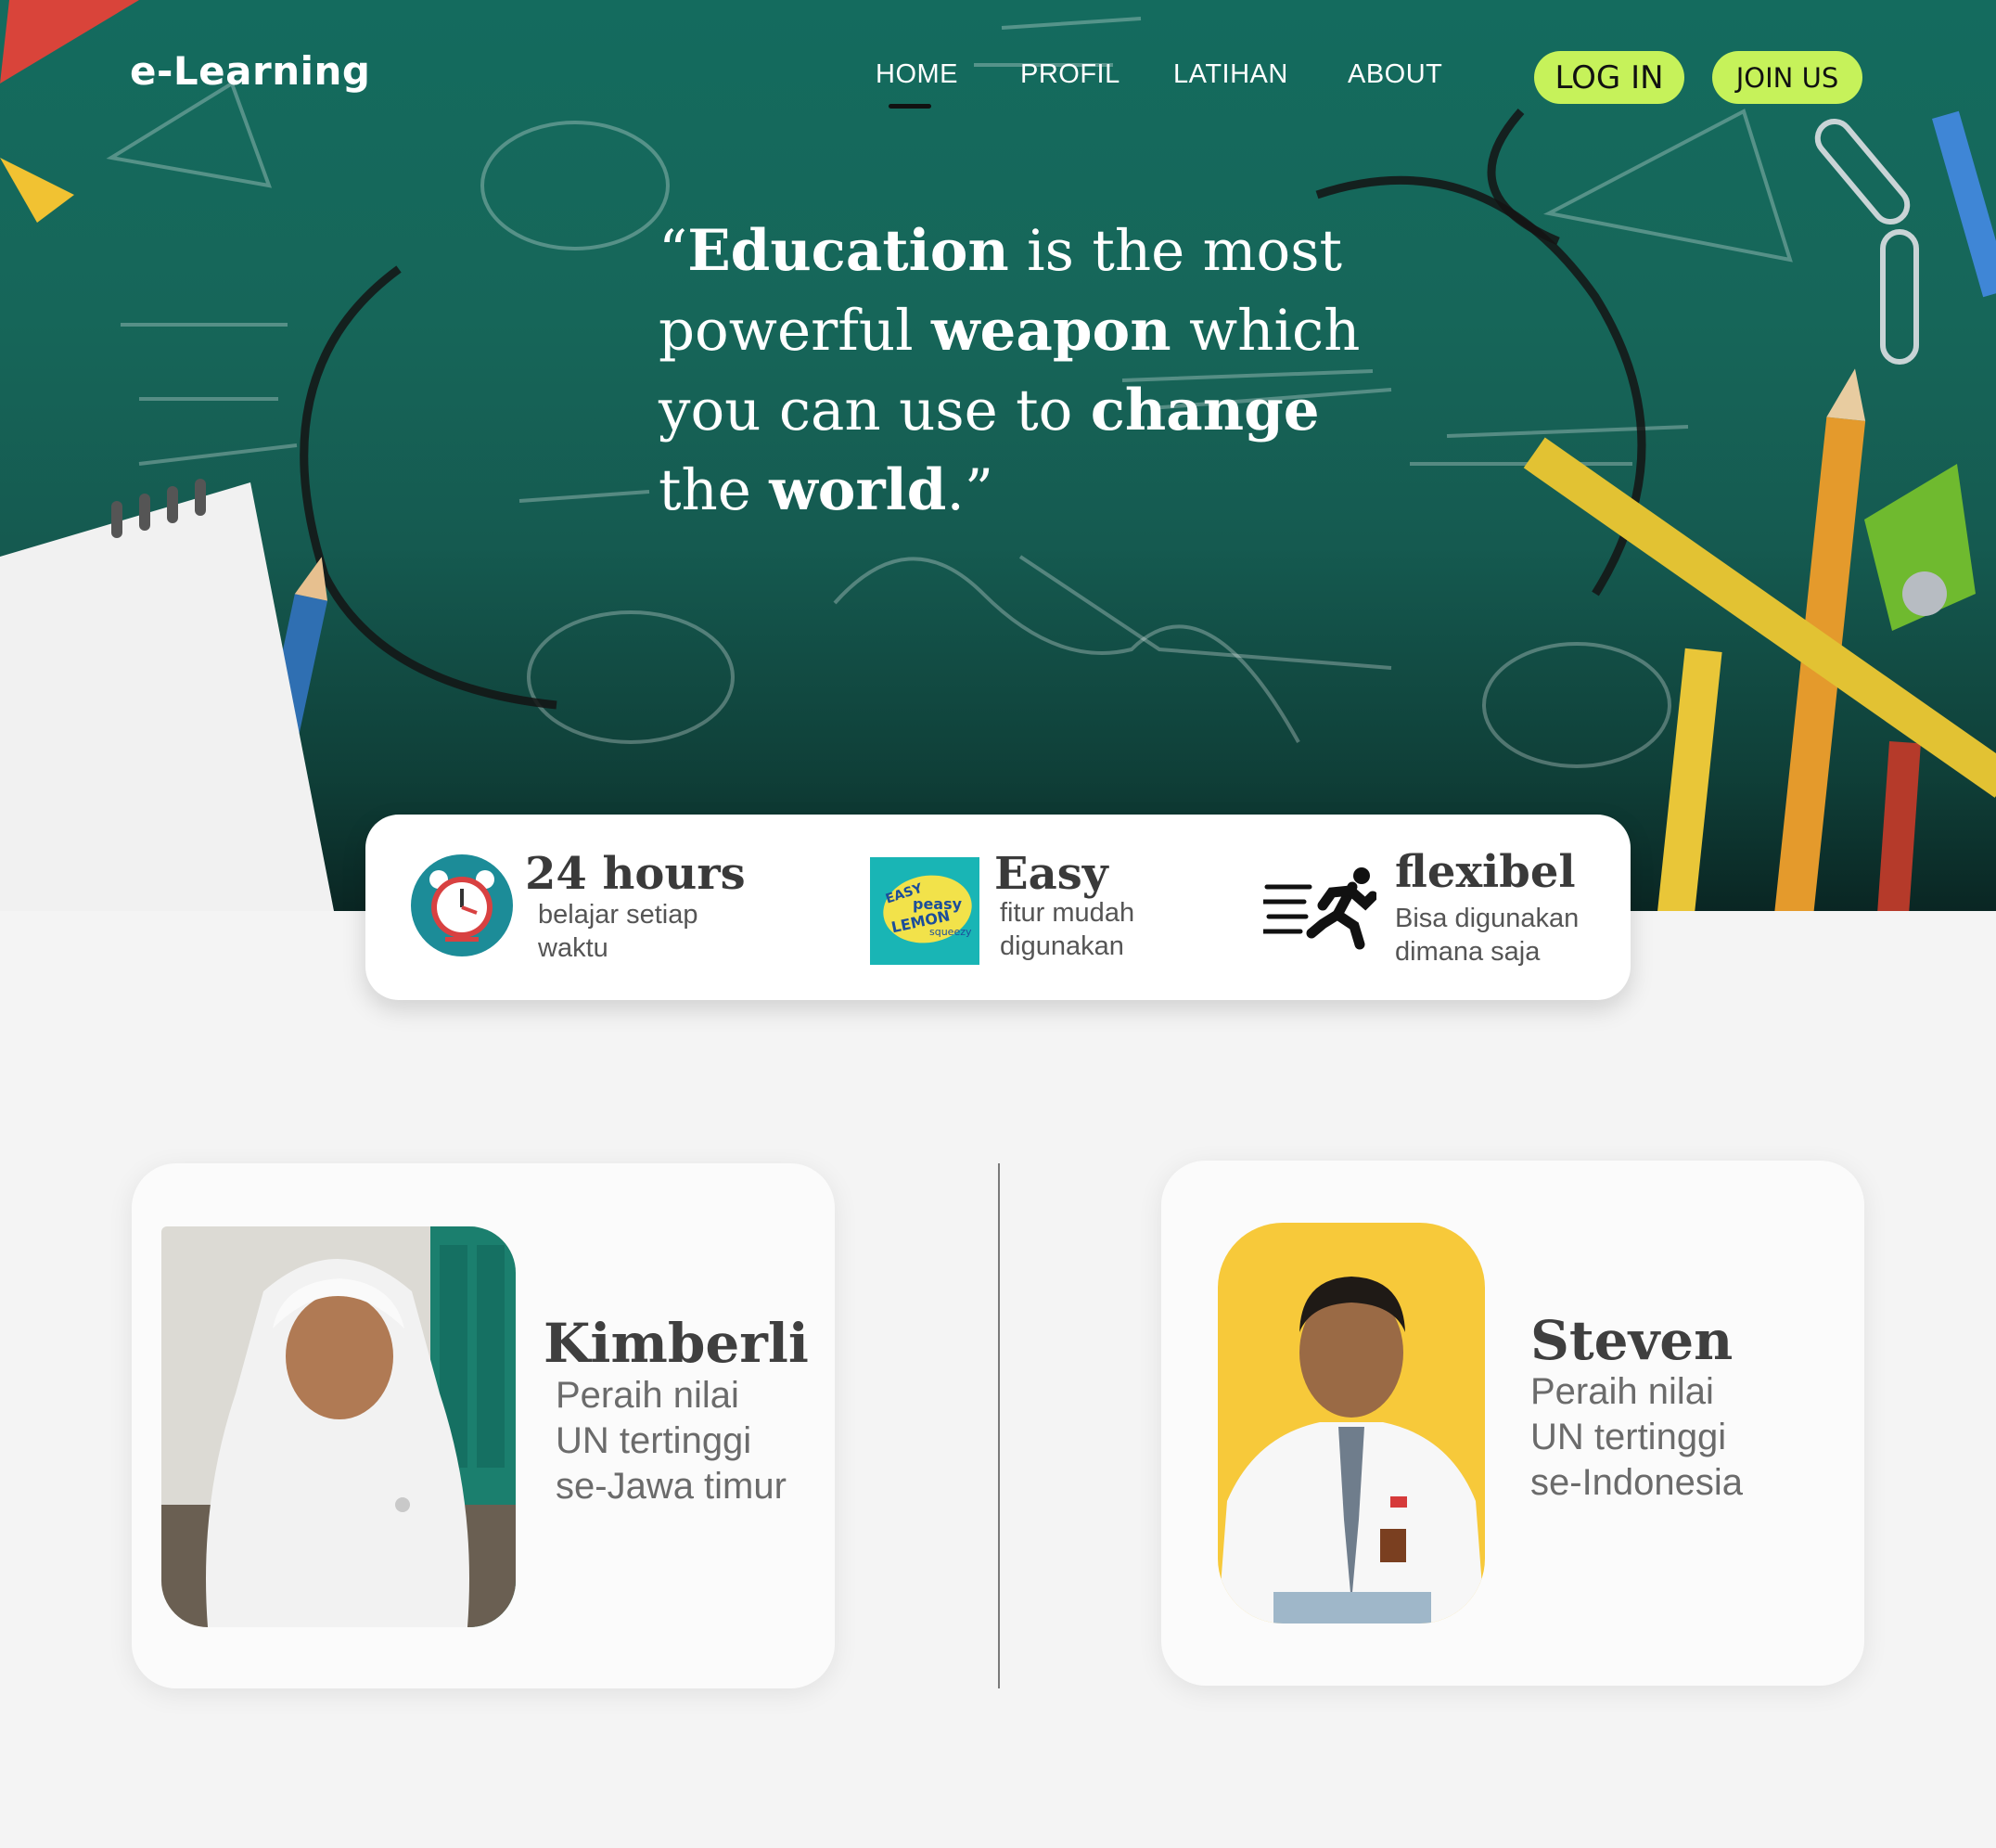 Image resolution: width=1996 pixels, height=1848 pixels. I want to click on join-us-button: JOIN US, so click(1787, 77).